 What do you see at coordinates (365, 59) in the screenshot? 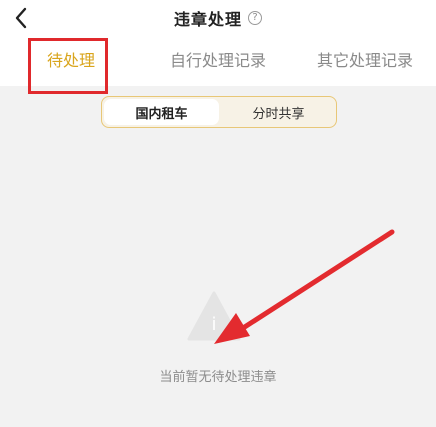
I see `tab-other-handled-records: 其它处理记录` at bounding box center [365, 59].